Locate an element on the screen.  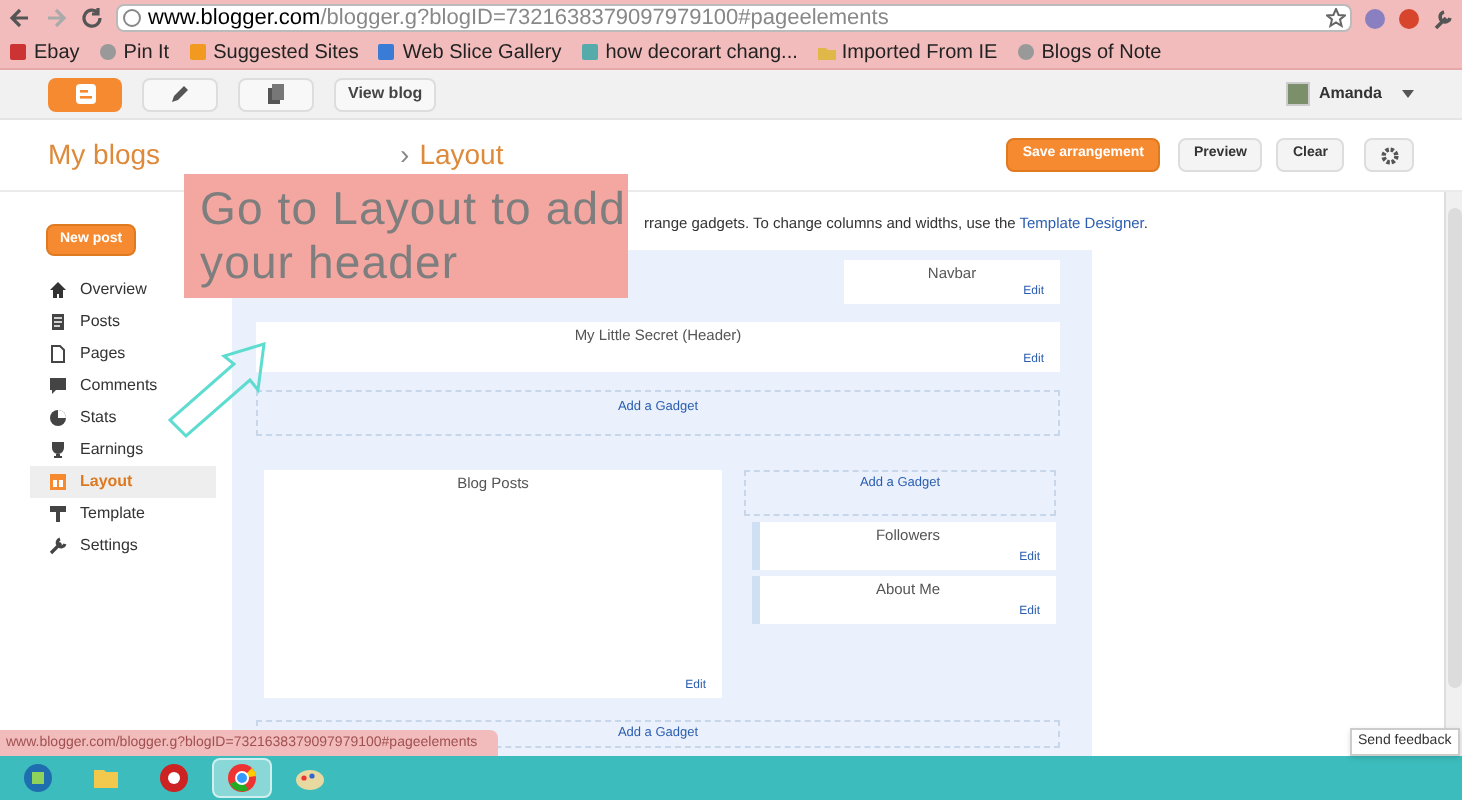
back-icon is located at coordinates (20, 18).